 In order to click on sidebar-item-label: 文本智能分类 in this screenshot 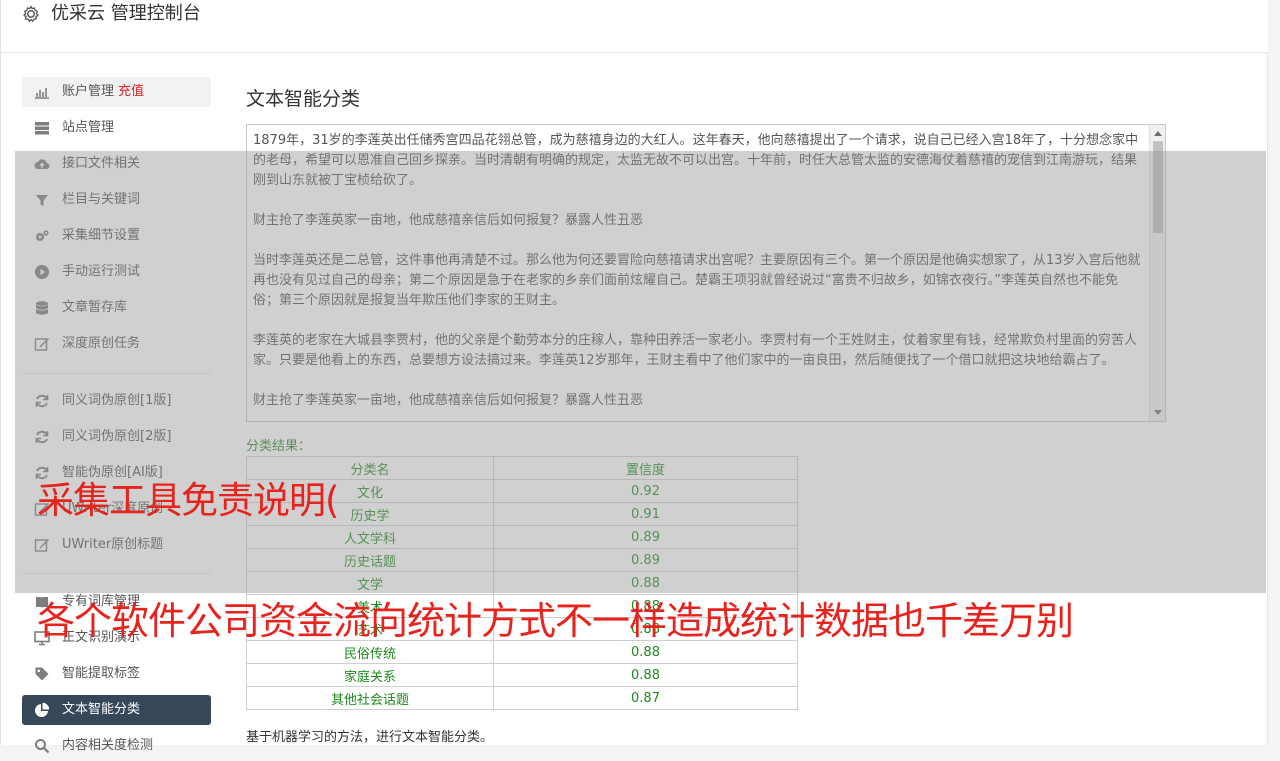, I will do `click(101, 709)`.